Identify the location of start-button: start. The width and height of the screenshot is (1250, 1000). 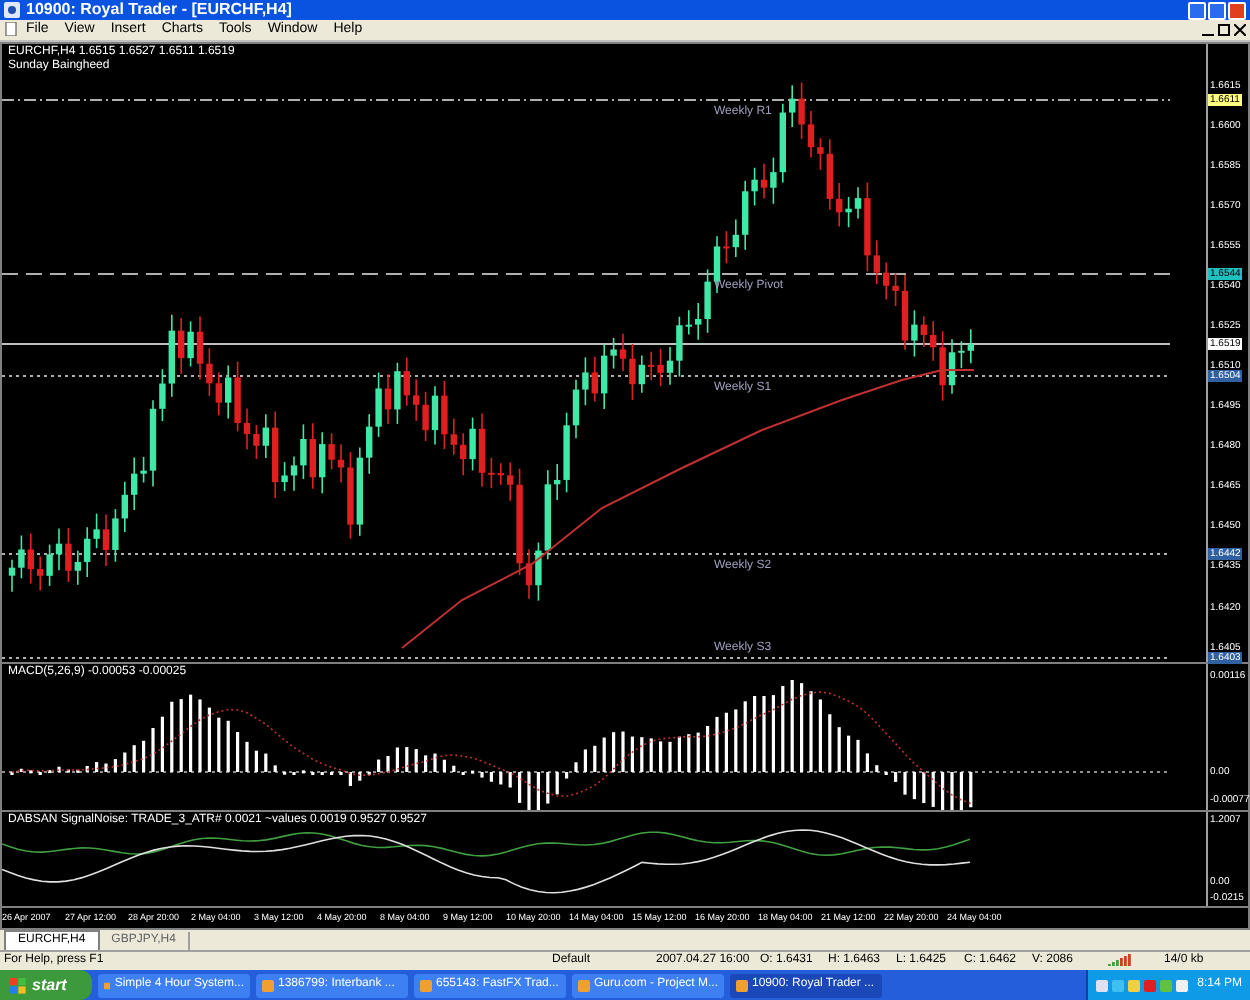
(46, 985).